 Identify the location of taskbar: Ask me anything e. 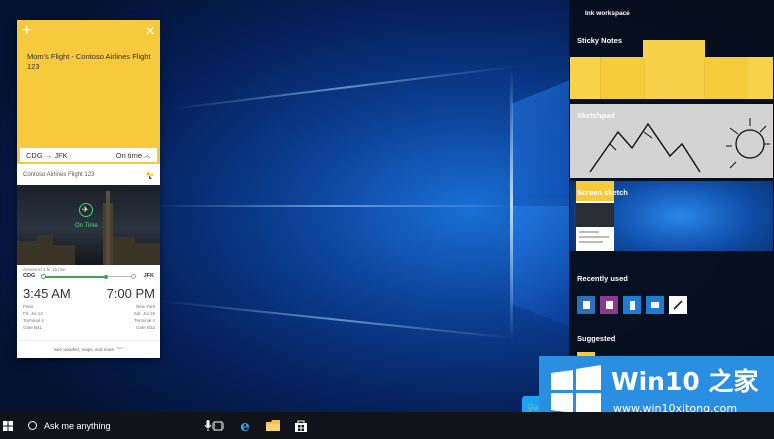
(387, 425).